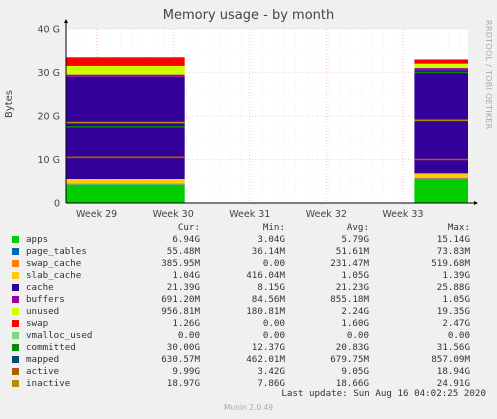 The height and width of the screenshot is (419, 497). I want to click on legend-min: 8.15G, so click(271, 287).